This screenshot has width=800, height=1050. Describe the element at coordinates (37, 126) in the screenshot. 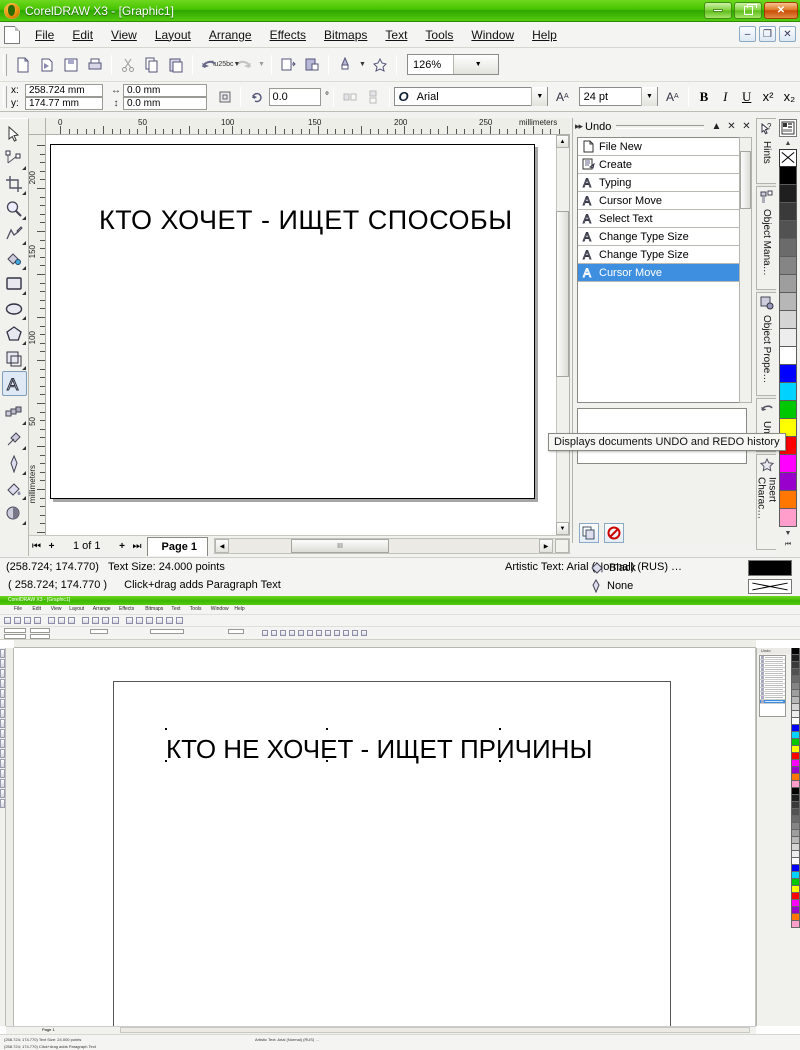

I see `ruler-origin-corner` at that location.